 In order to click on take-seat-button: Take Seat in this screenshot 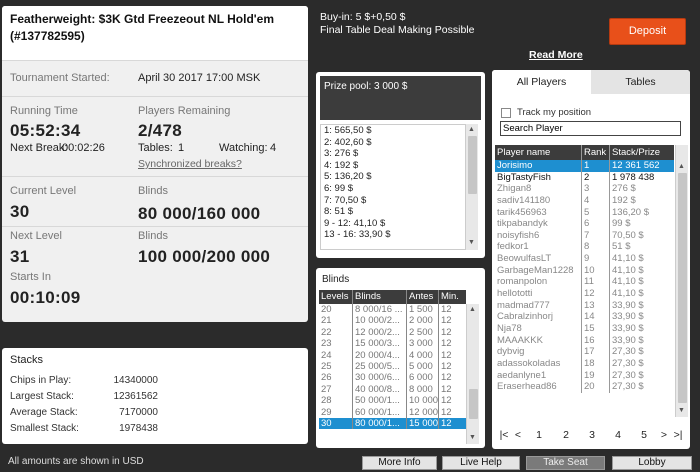, I will do `click(565, 463)`.